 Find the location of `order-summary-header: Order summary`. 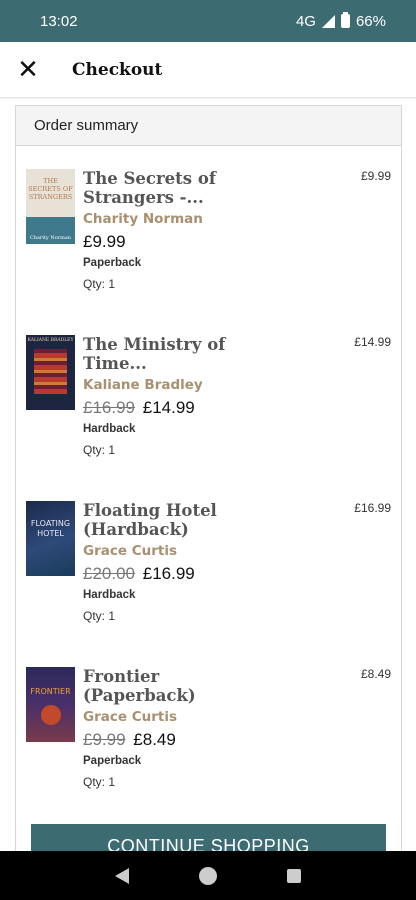

order-summary-header: Order summary is located at coordinates (208, 126).